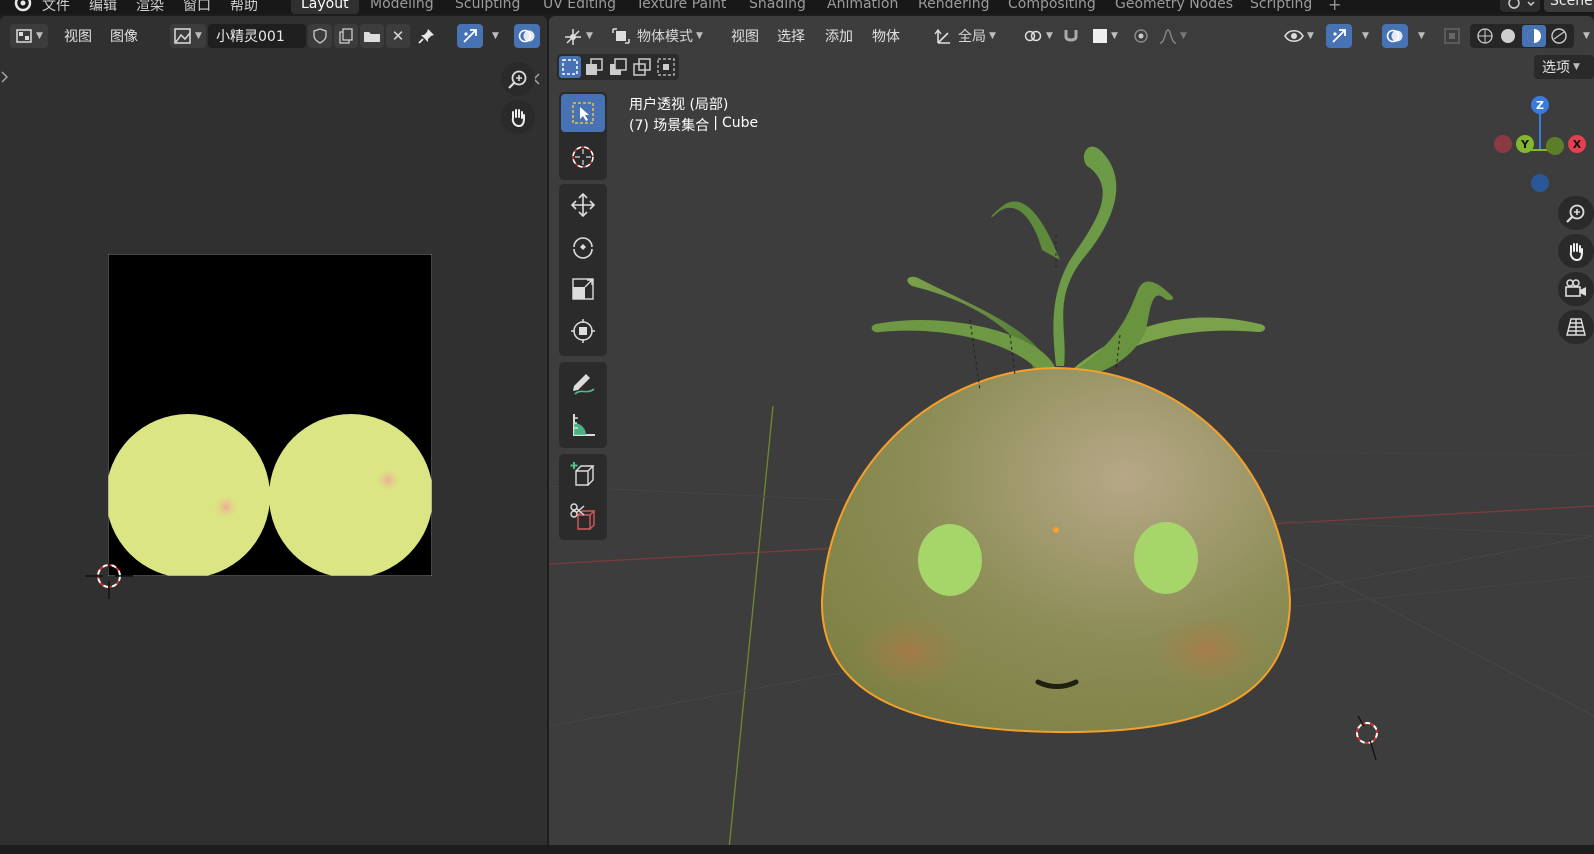 Image resolution: width=1594 pixels, height=854 pixels. Describe the element at coordinates (1485, 36) in the screenshot. I see `wireframe-shading-icon` at that location.